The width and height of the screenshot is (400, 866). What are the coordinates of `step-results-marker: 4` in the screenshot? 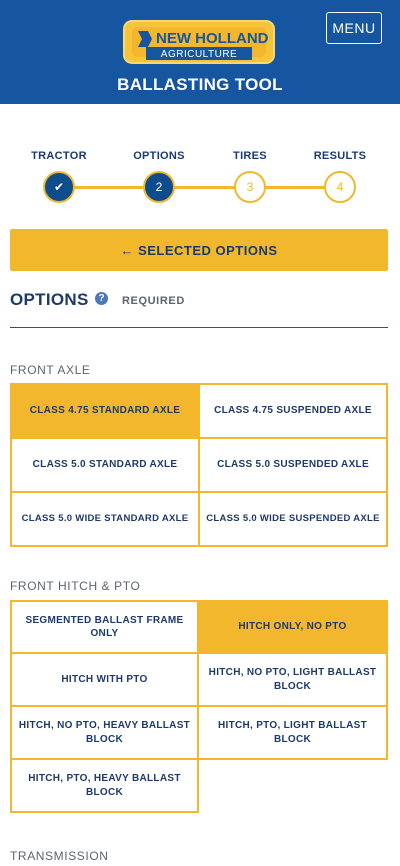 It's located at (340, 187).